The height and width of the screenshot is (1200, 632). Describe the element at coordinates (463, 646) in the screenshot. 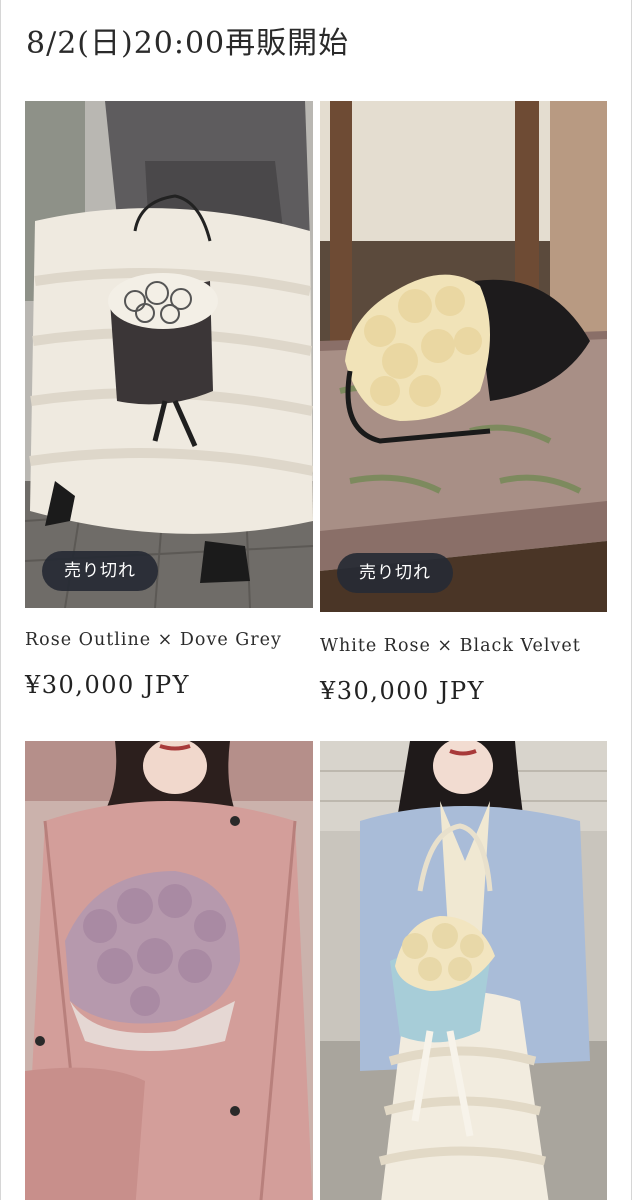

I see `product-name: White Rose × Black Velvet` at that location.